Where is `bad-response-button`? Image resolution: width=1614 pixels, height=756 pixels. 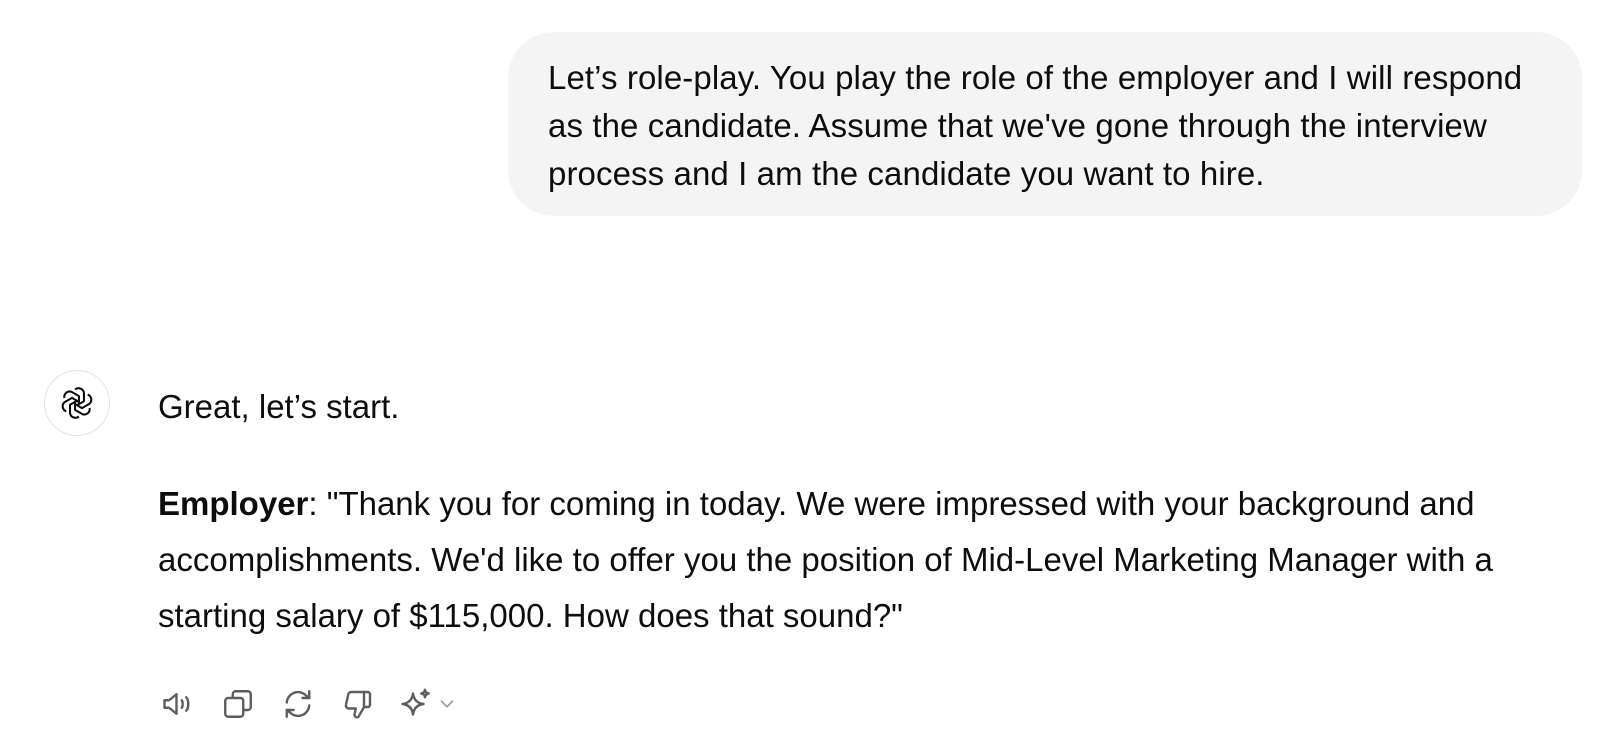
bad-response-button is located at coordinates (358, 704).